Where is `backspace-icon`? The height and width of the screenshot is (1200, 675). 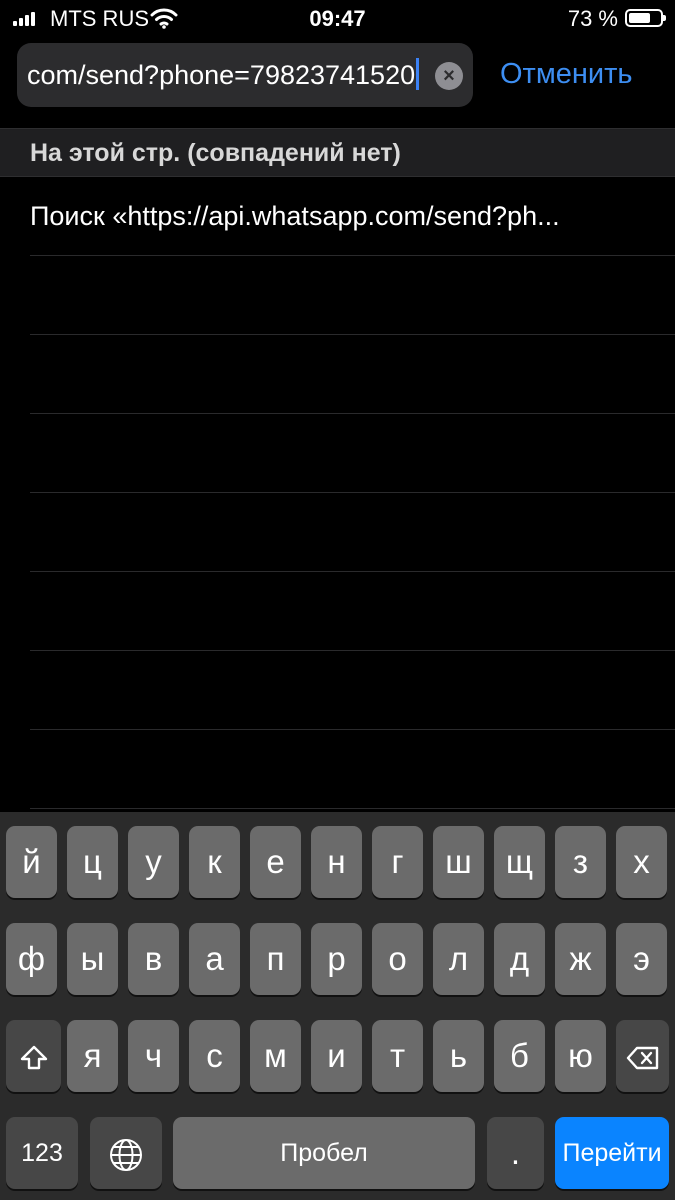
backspace-icon is located at coordinates (642, 1058).